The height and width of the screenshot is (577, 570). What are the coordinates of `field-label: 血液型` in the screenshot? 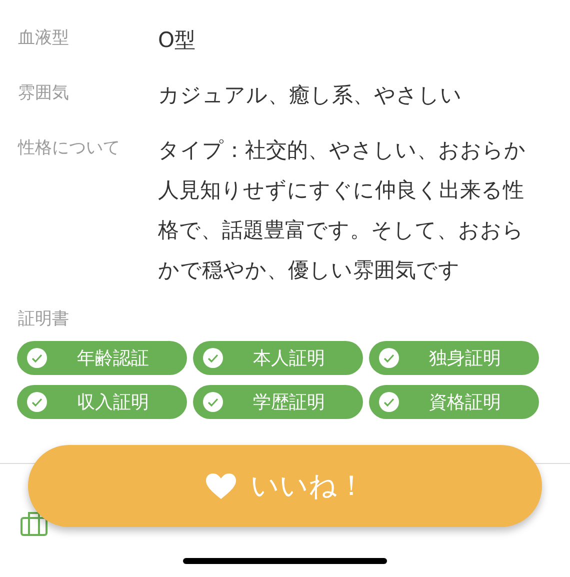 It's located at (44, 38).